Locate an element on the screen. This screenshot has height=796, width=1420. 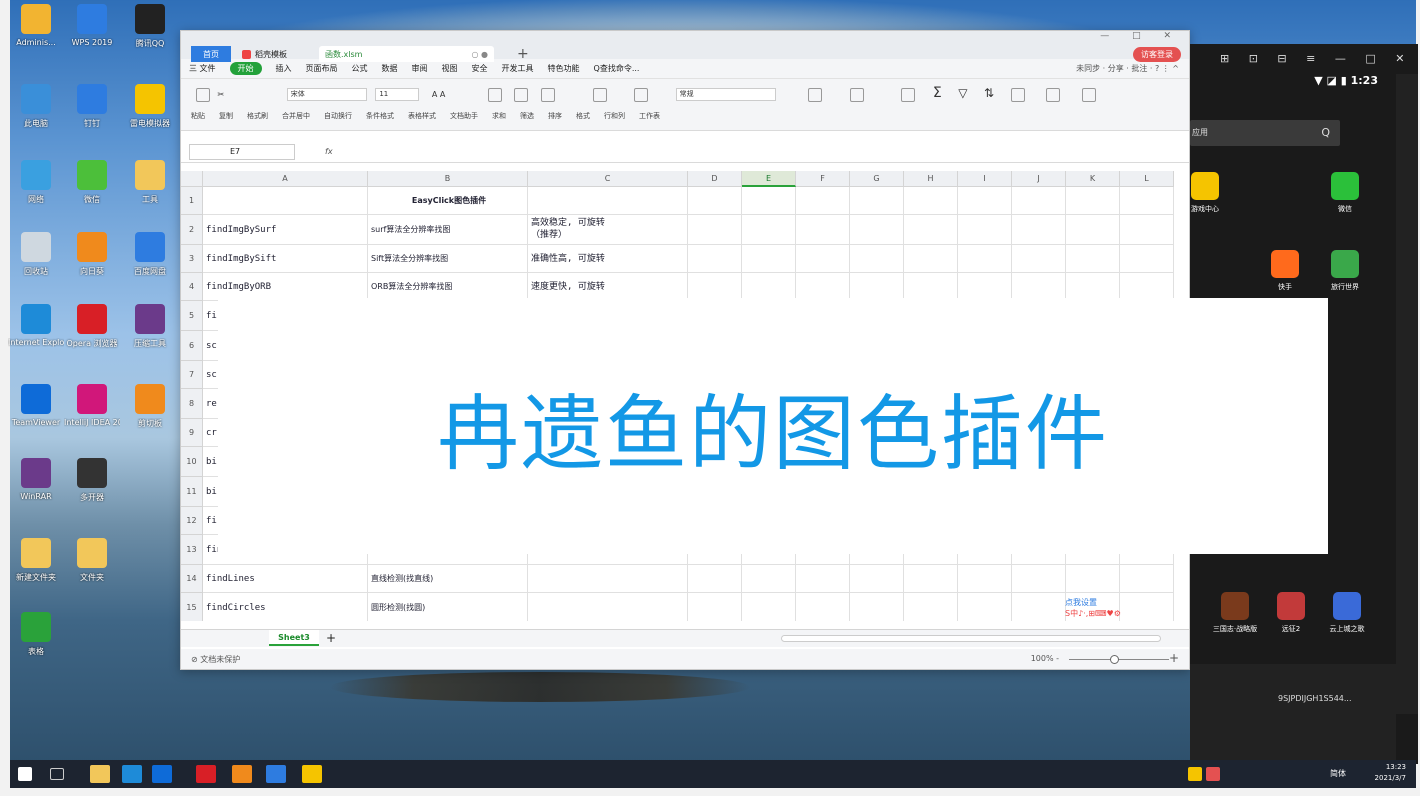
cell: EasyClick图色插件 is located at coordinates (448, 201).